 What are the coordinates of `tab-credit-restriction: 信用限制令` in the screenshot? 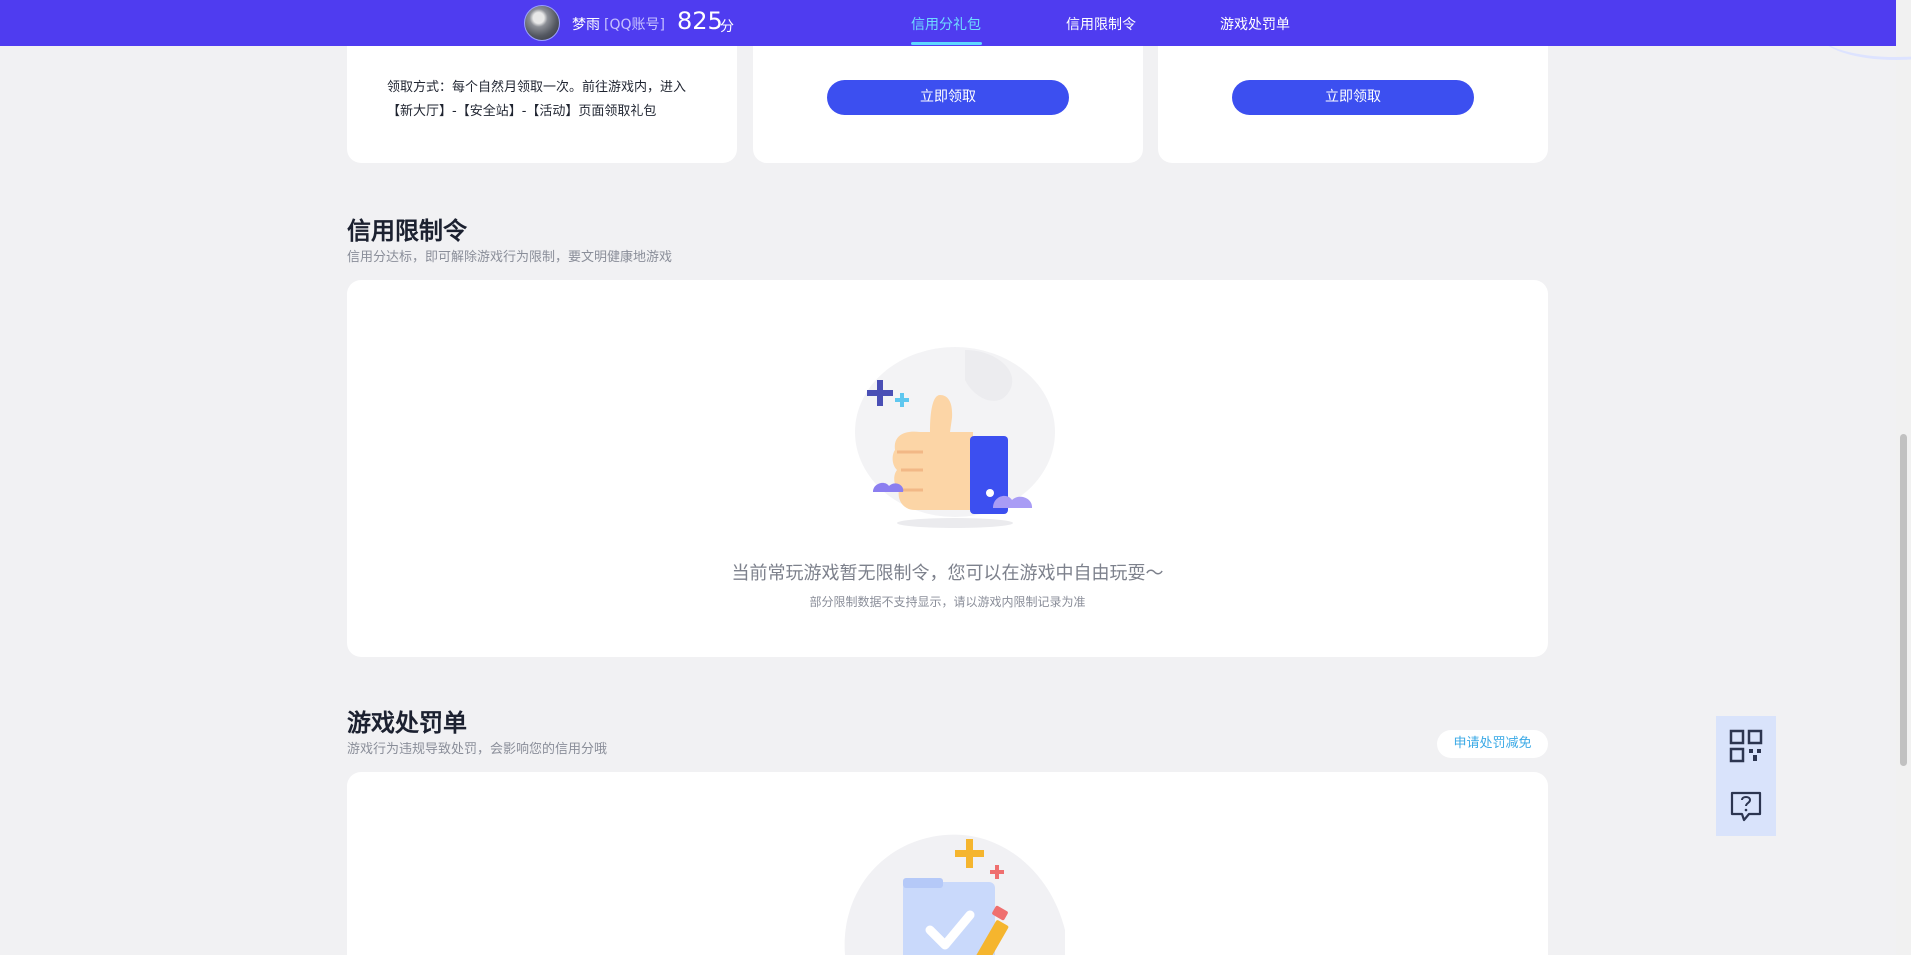 It's located at (1101, 24).